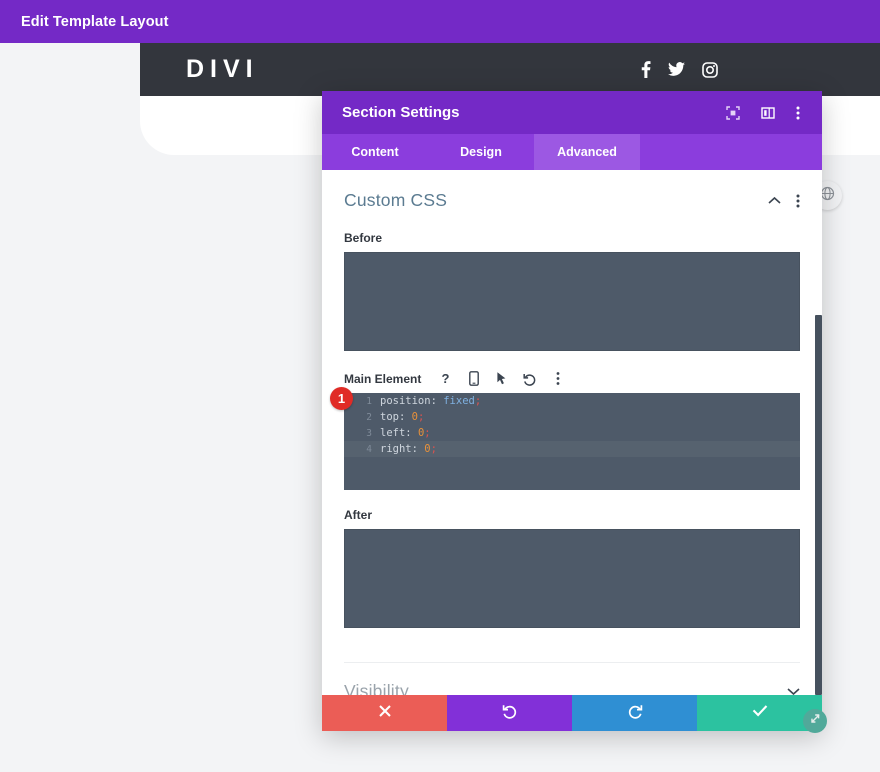  Describe the element at coordinates (572, 112) in the screenshot. I see `modal-header: Section Settings` at that location.